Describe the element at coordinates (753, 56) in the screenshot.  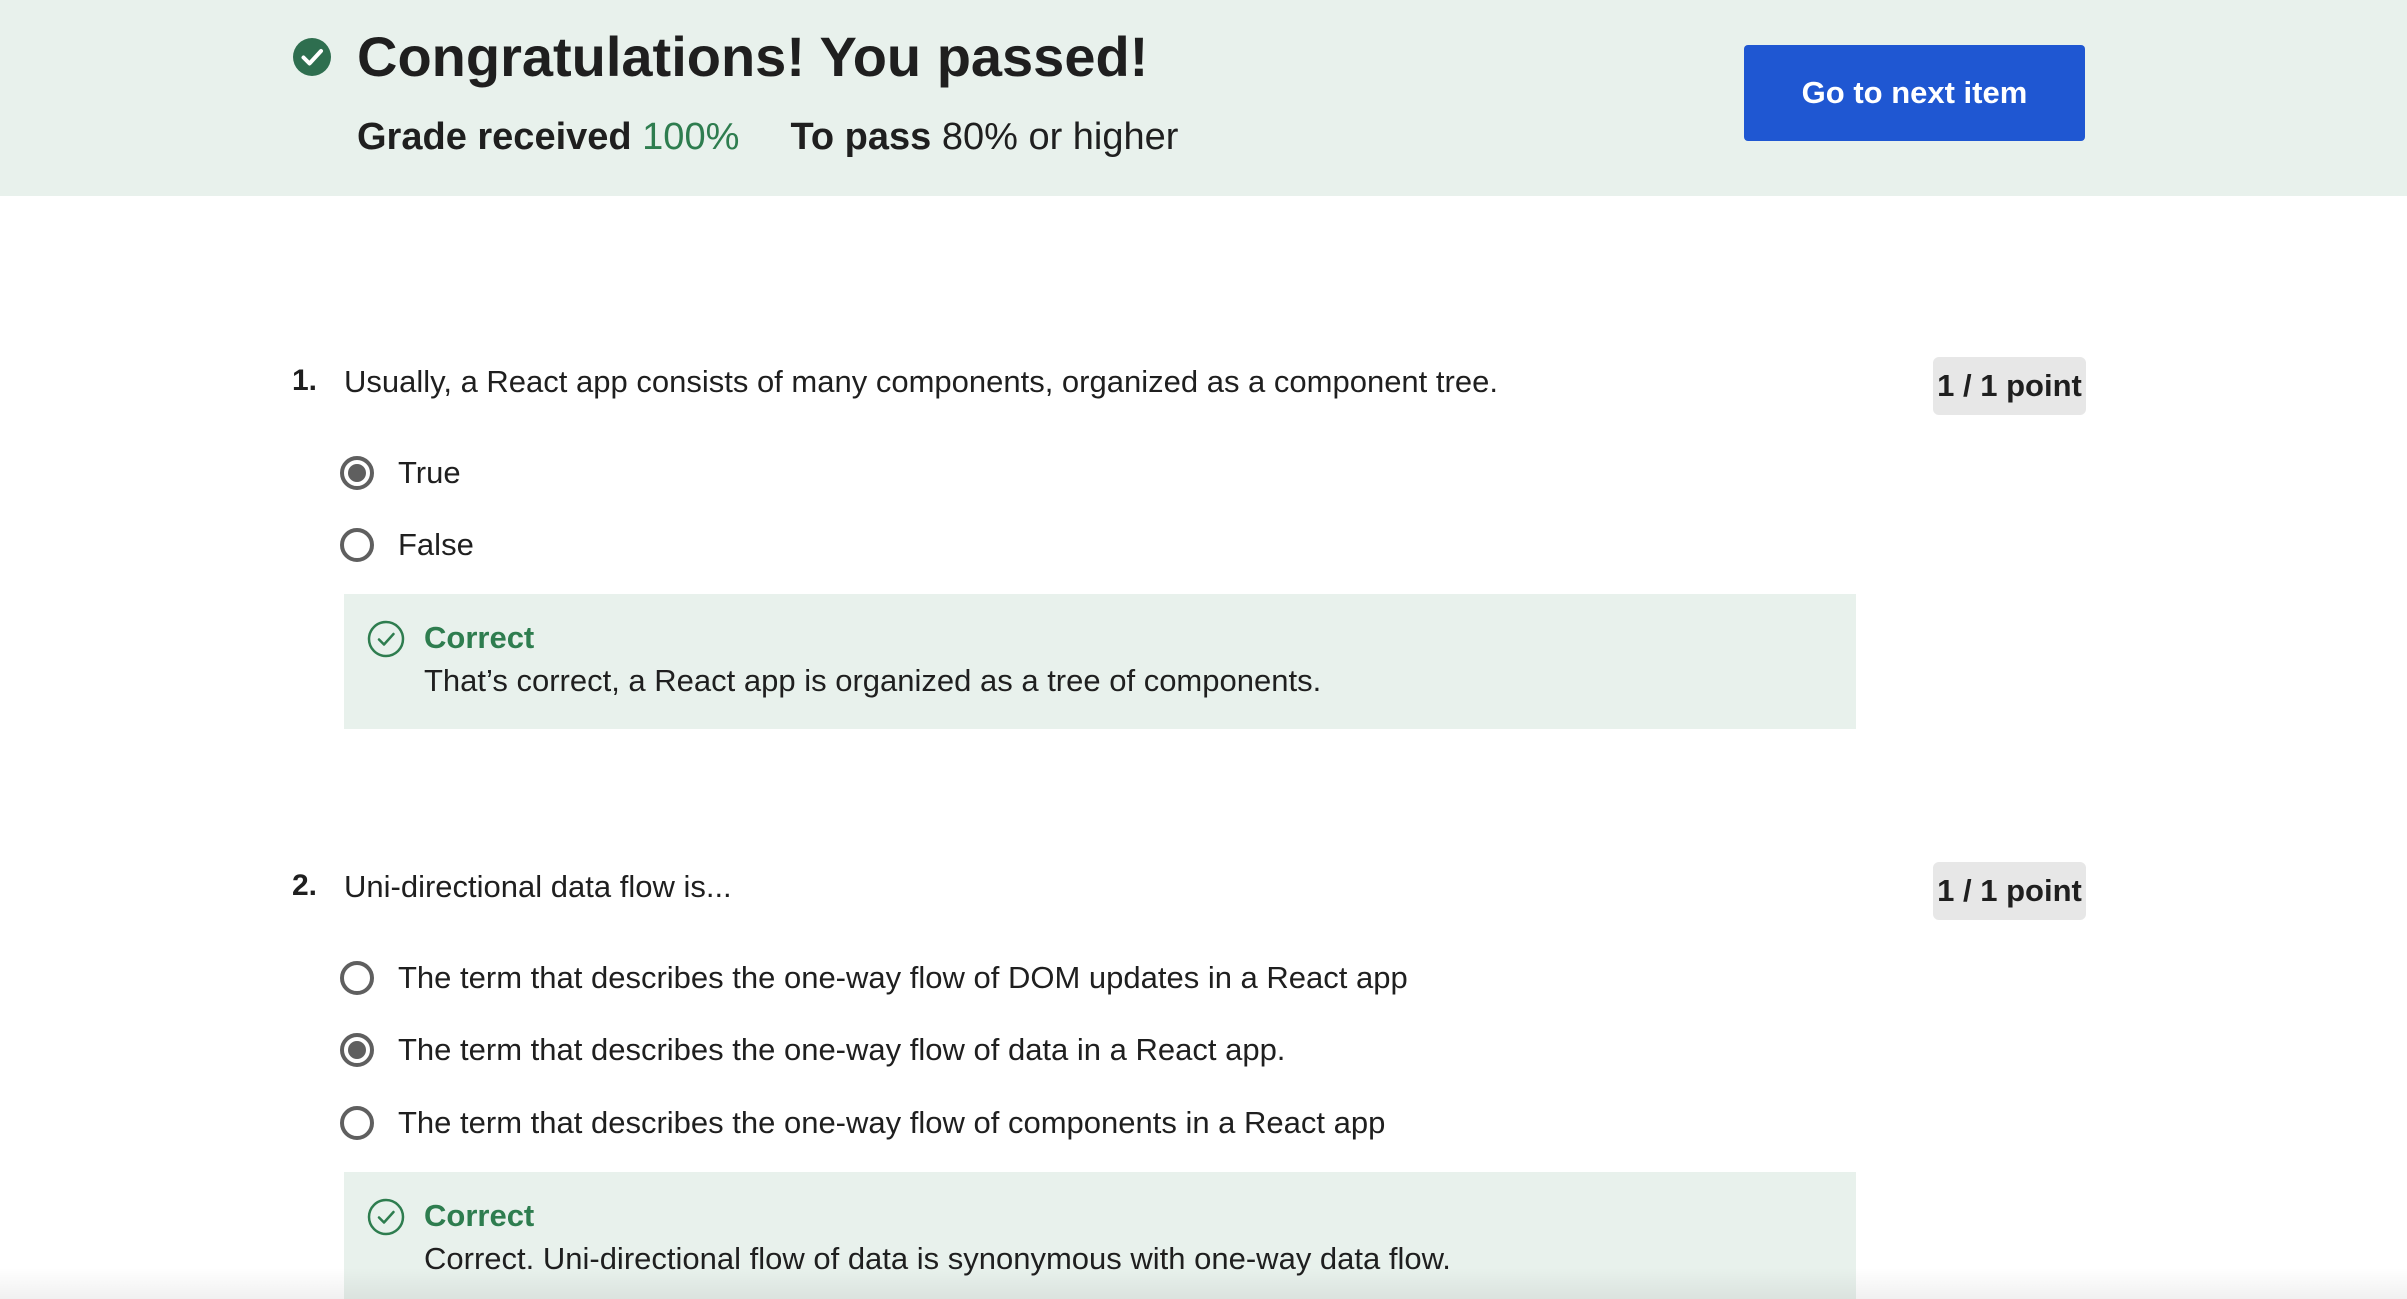
I see `page-title: Congratulations! You passed!` at that location.